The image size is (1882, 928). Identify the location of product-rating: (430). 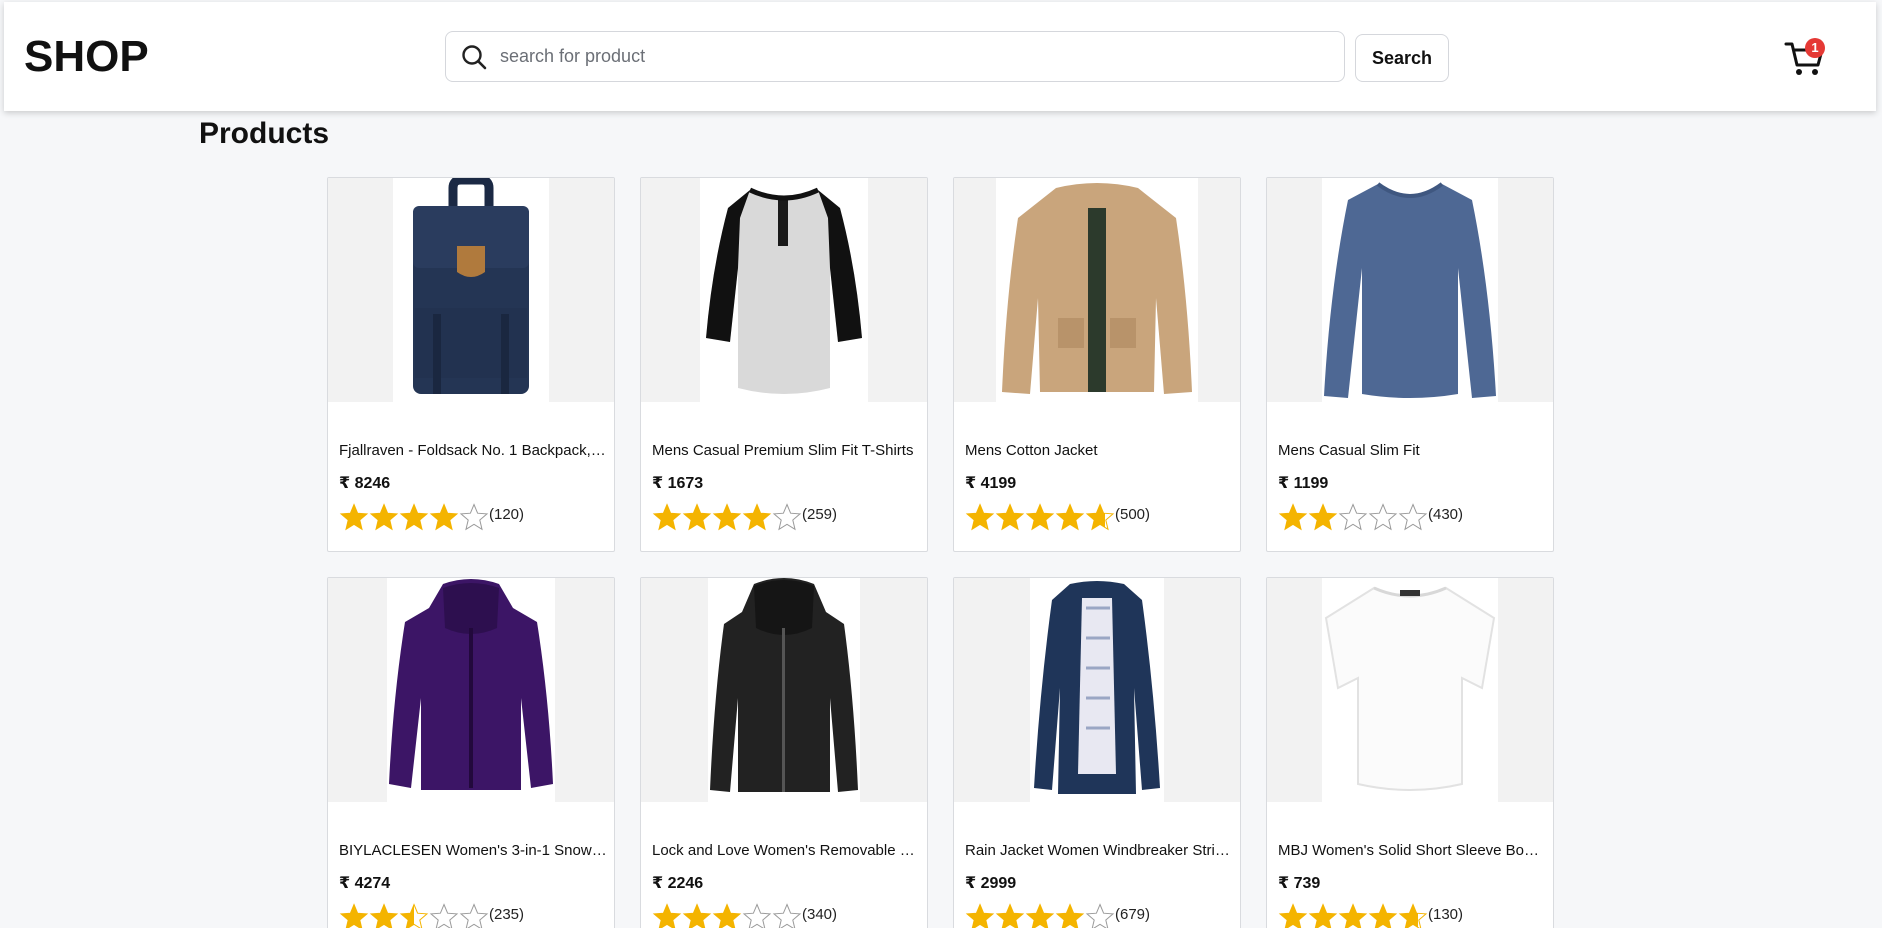
(1370, 517).